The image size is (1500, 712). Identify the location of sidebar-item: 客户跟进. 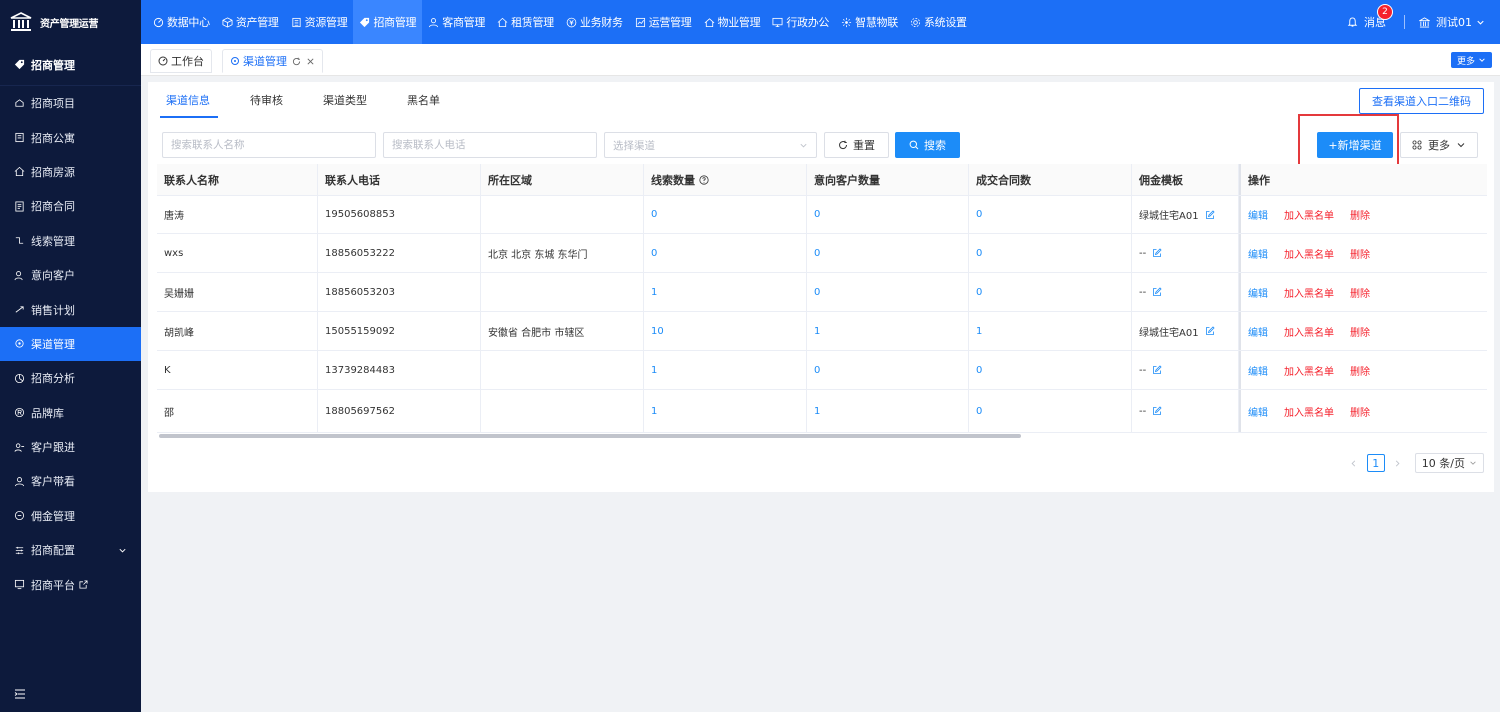
(70, 447).